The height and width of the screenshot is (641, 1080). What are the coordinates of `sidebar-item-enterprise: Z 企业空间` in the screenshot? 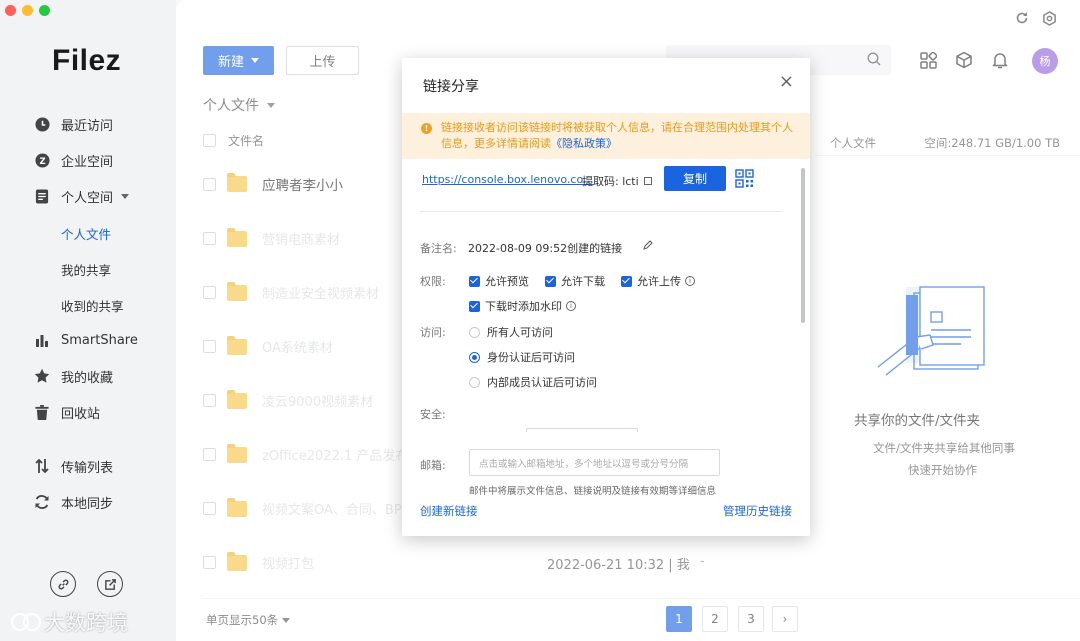 It's located at (73, 160).